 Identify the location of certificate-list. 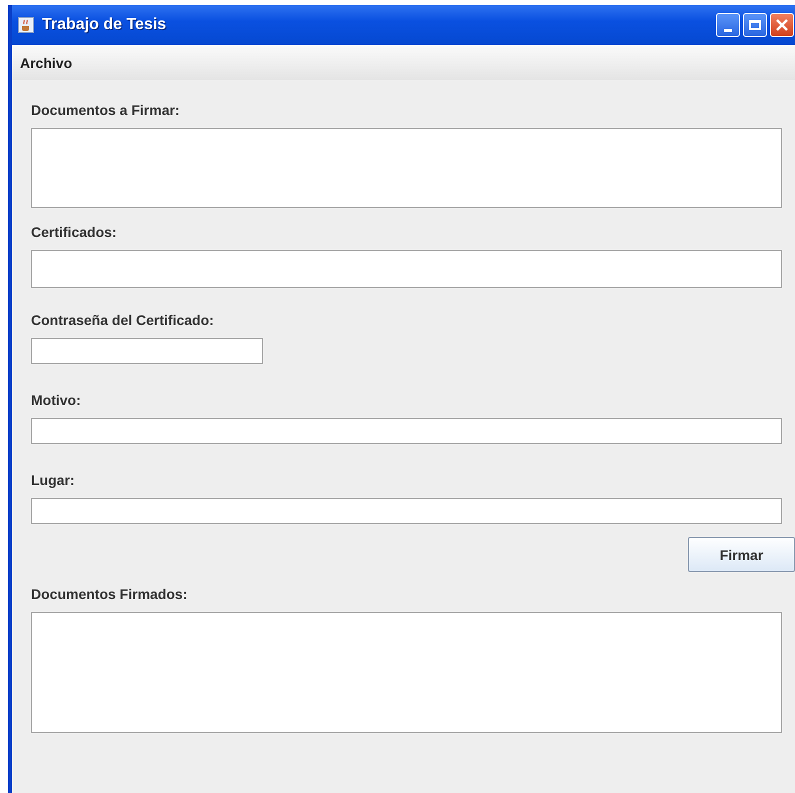
(406, 269).